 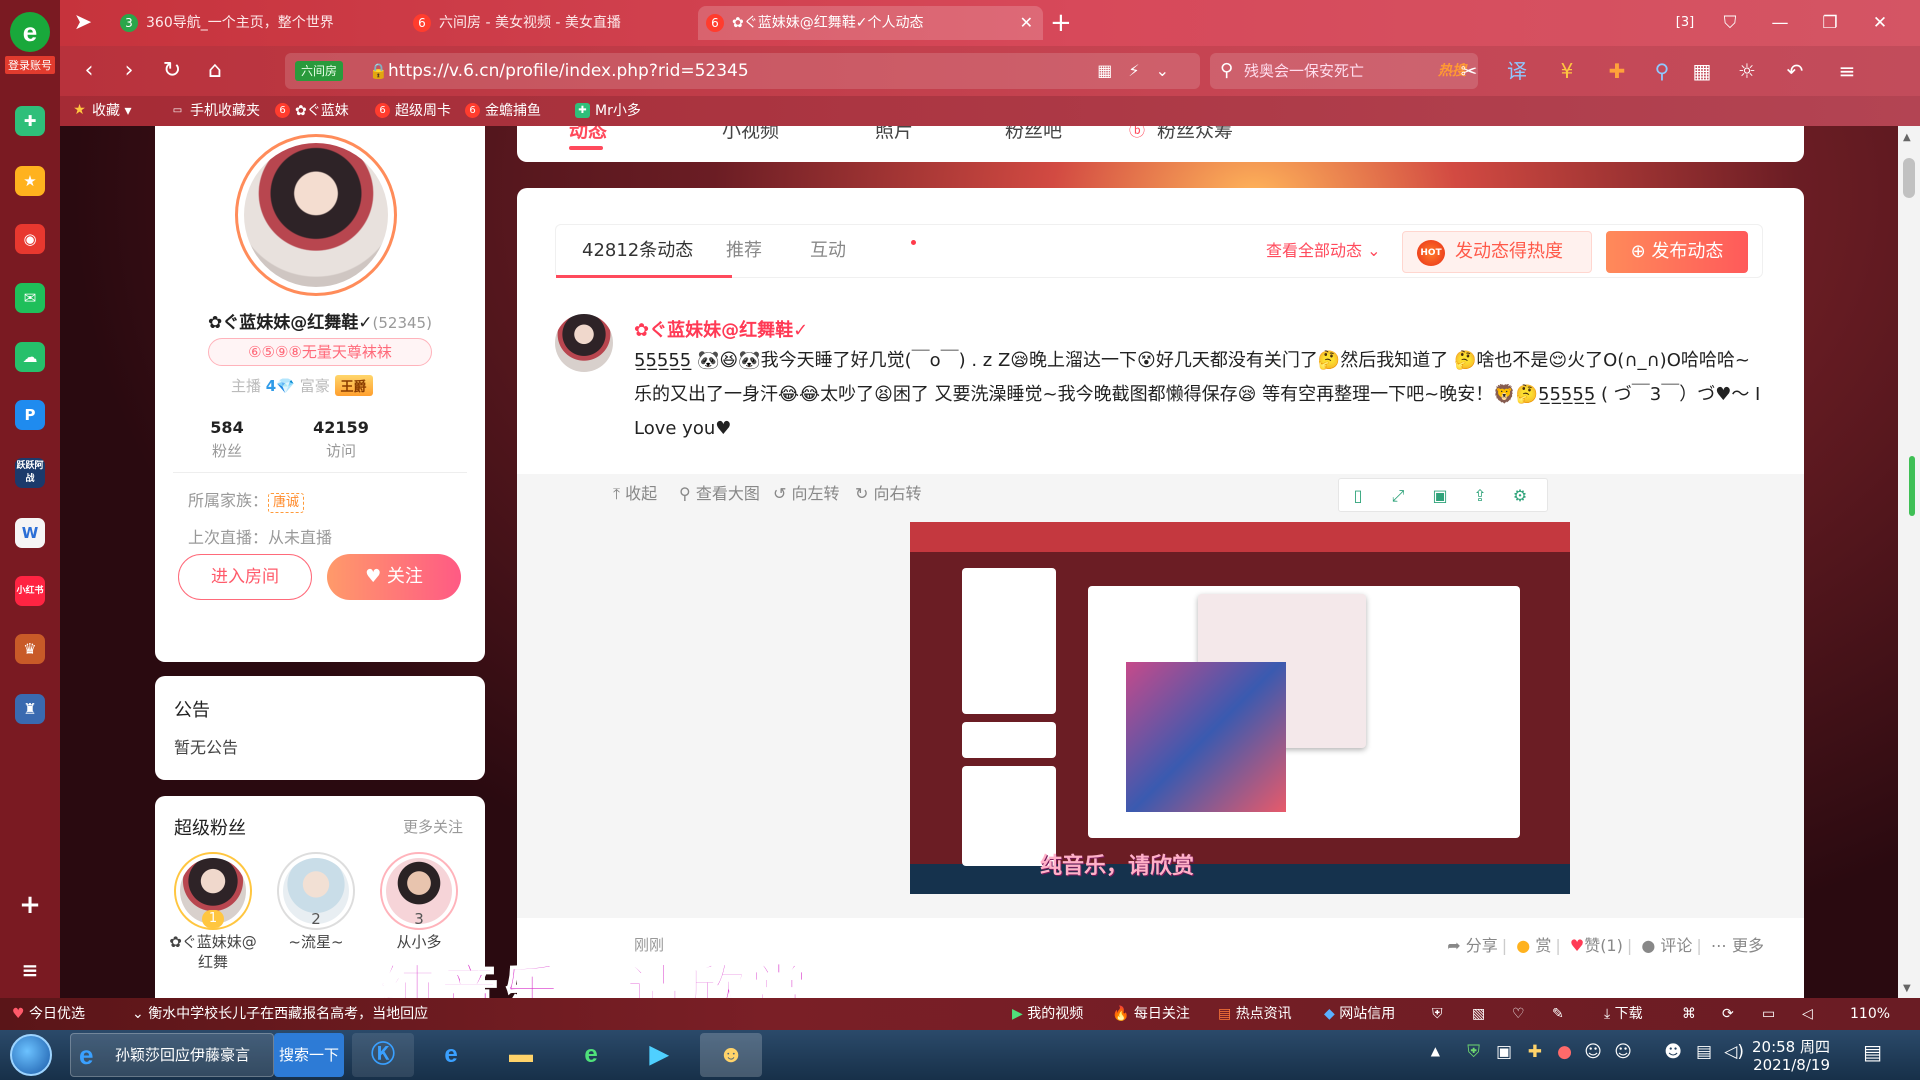 What do you see at coordinates (1702, 71) in the screenshot?
I see `grid-icon: ▦` at bounding box center [1702, 71].